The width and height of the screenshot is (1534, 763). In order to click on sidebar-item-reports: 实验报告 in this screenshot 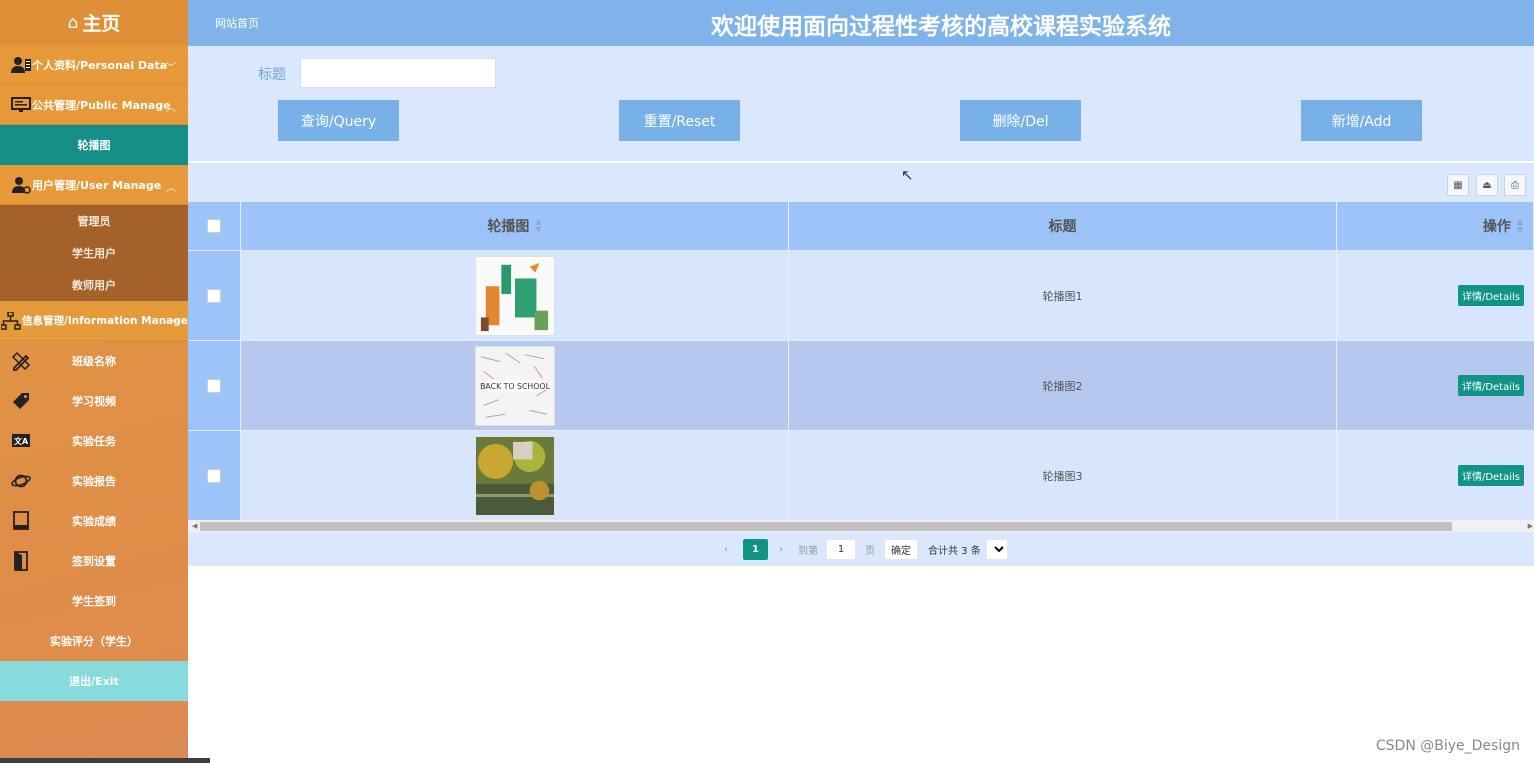, I will do `click(94, 481)`.